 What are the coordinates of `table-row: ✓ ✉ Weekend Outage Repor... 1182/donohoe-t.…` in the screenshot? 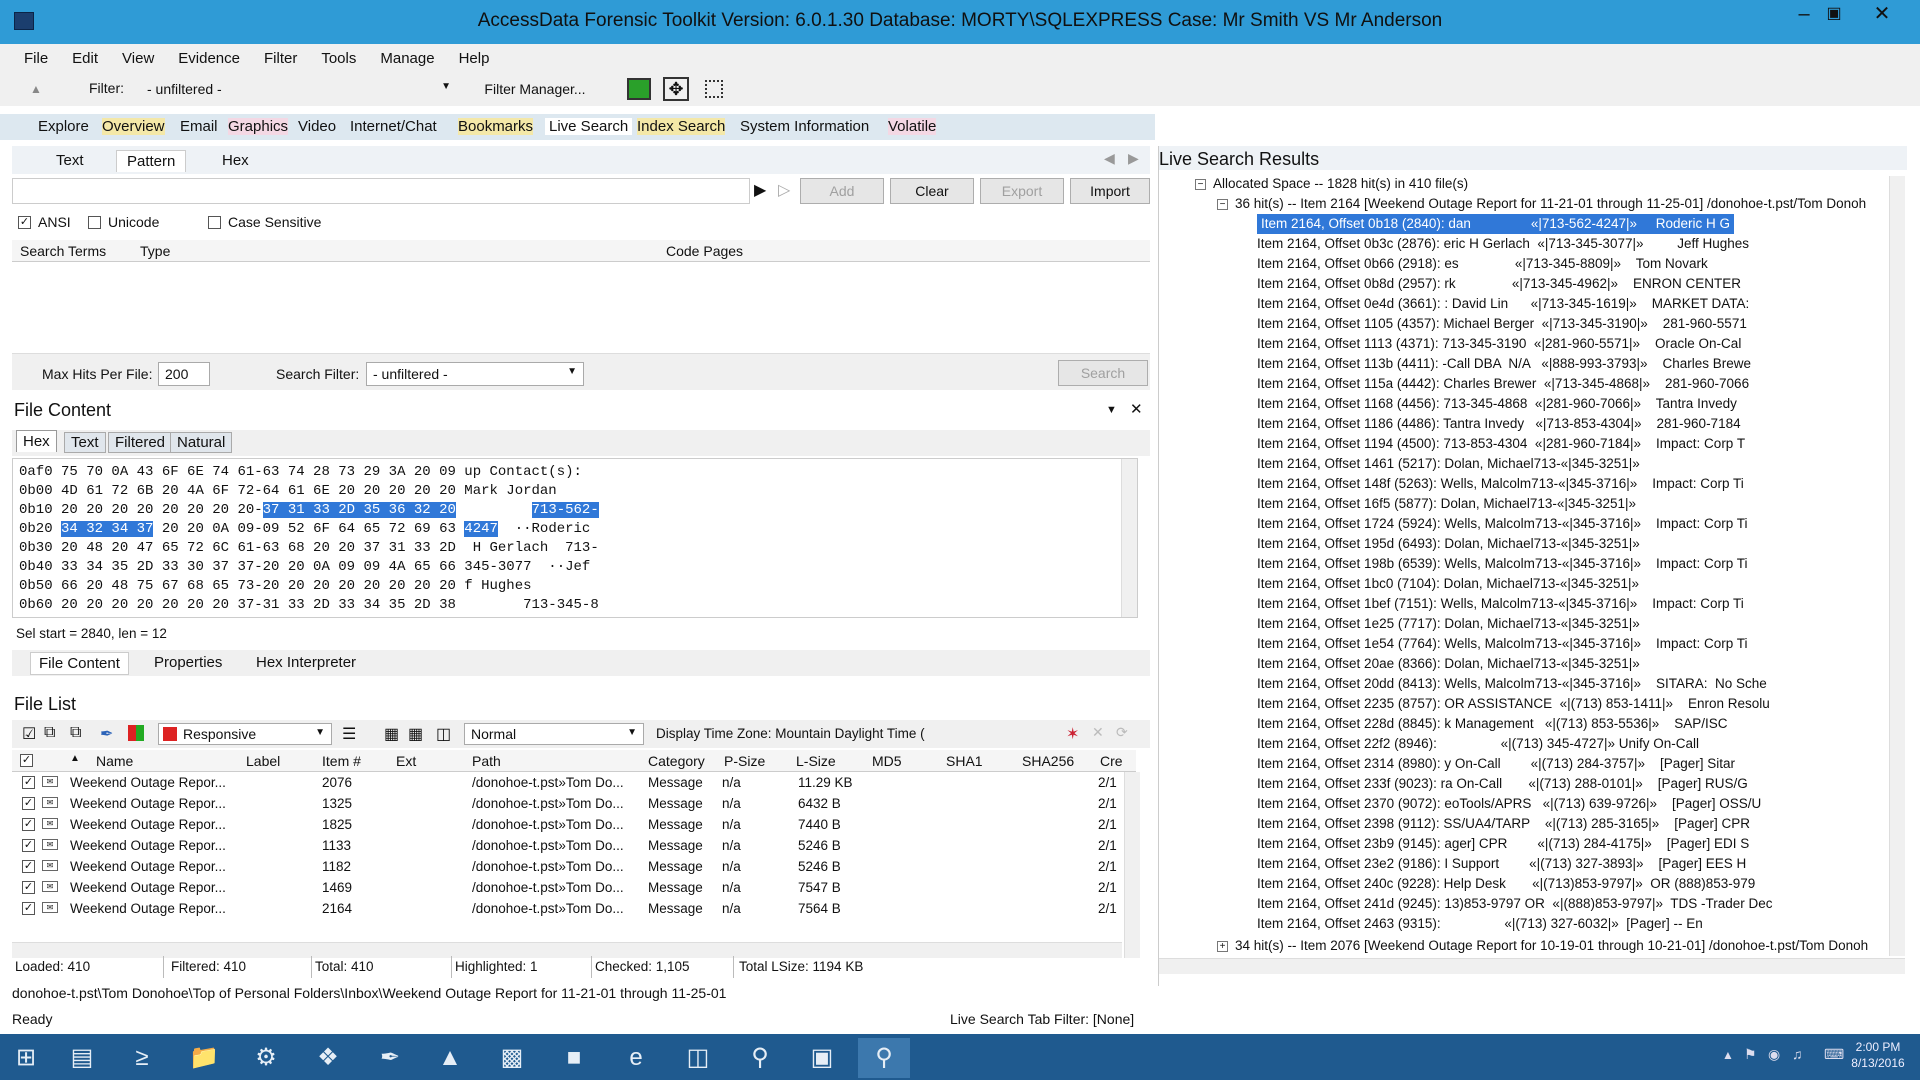 It's located at (572, 866).